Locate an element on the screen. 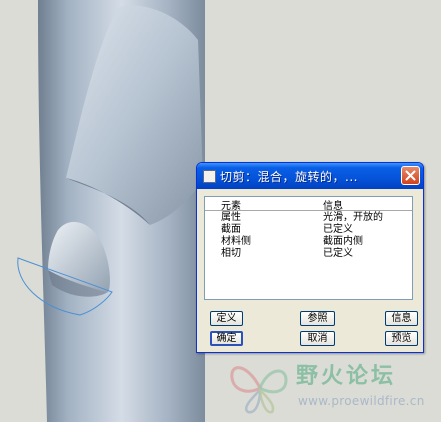 This screenshot has width=441, height=422. list-row-material-side: 材料侧 截面内侧 is located at coordinates (308, 242).